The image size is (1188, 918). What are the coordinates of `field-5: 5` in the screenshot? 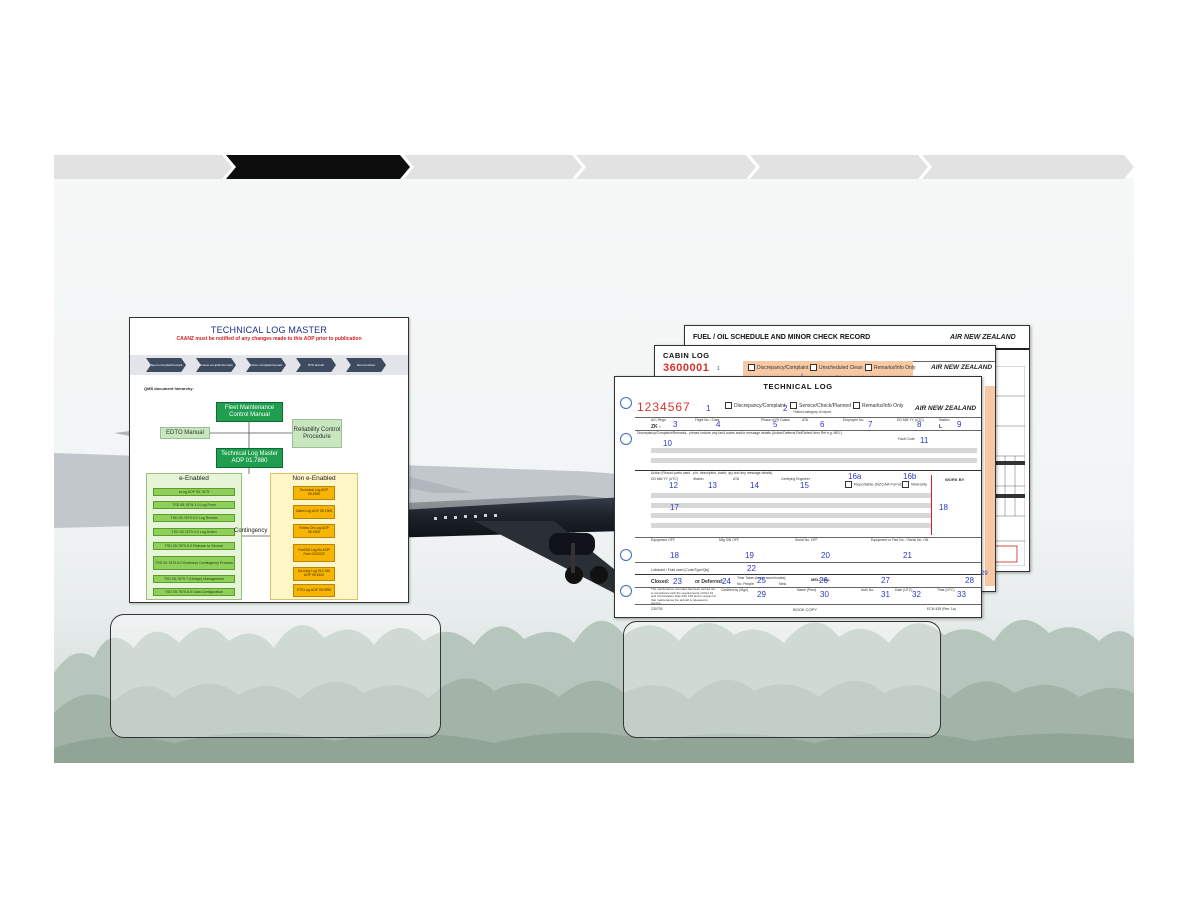 It's located at (775, 424).